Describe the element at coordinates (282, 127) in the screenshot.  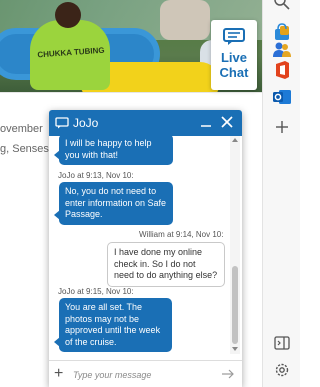
I see `add-icon` at that location.